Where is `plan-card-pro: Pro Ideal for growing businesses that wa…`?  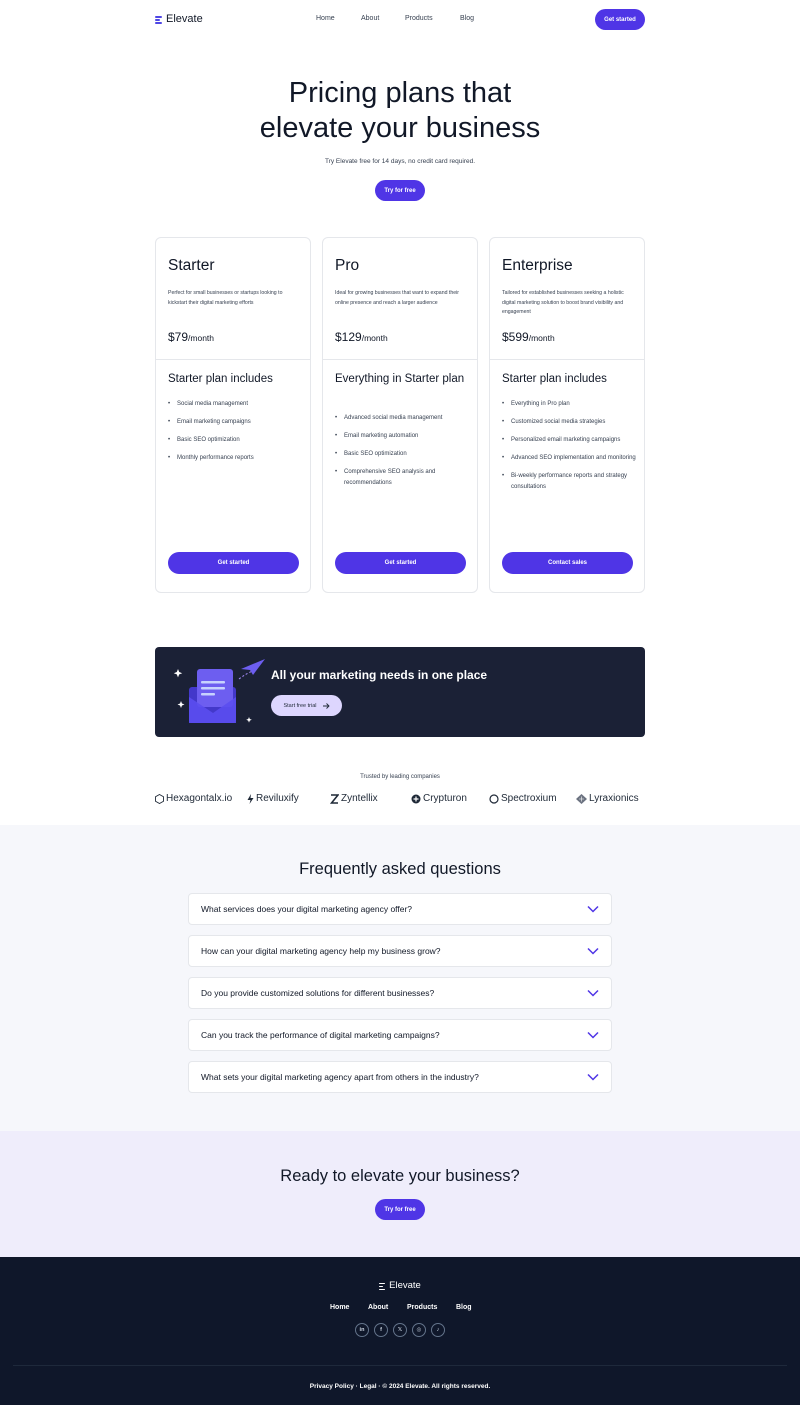 plan-card-pro: Pro Ideal for growing businesses that wa… is located at coordinates (400, 415).